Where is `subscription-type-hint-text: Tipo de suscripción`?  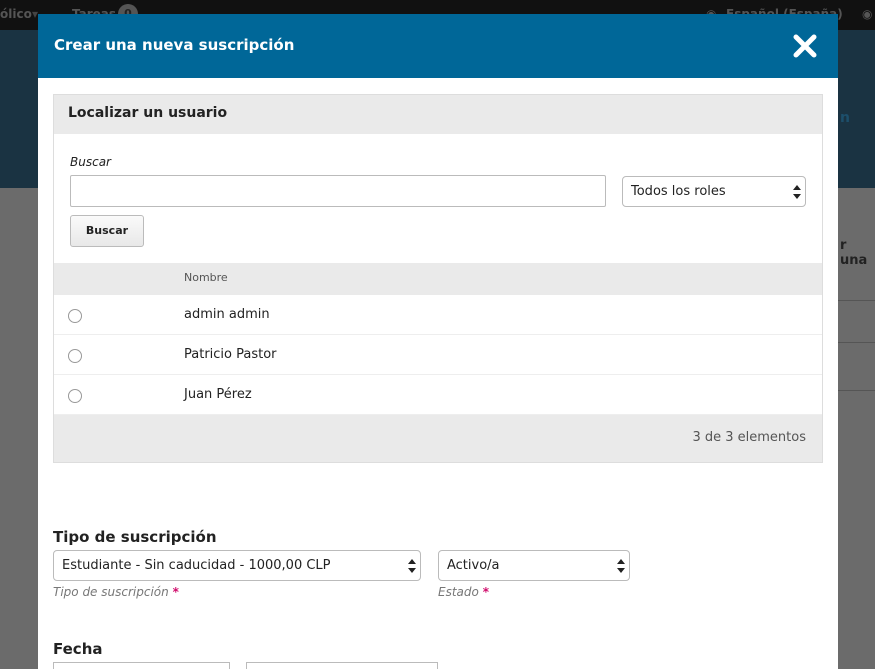 subscription-type-hint-text: Tipo de suscripción is located at coordinates (111, 592).